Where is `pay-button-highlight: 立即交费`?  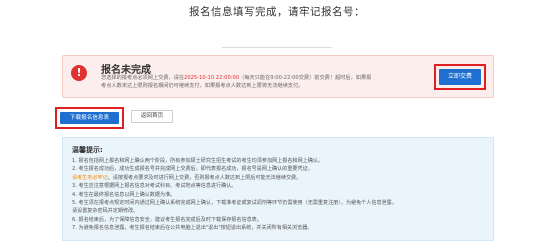
pay-button-highlight: 立即交费 is located at coordinates (460, 77).